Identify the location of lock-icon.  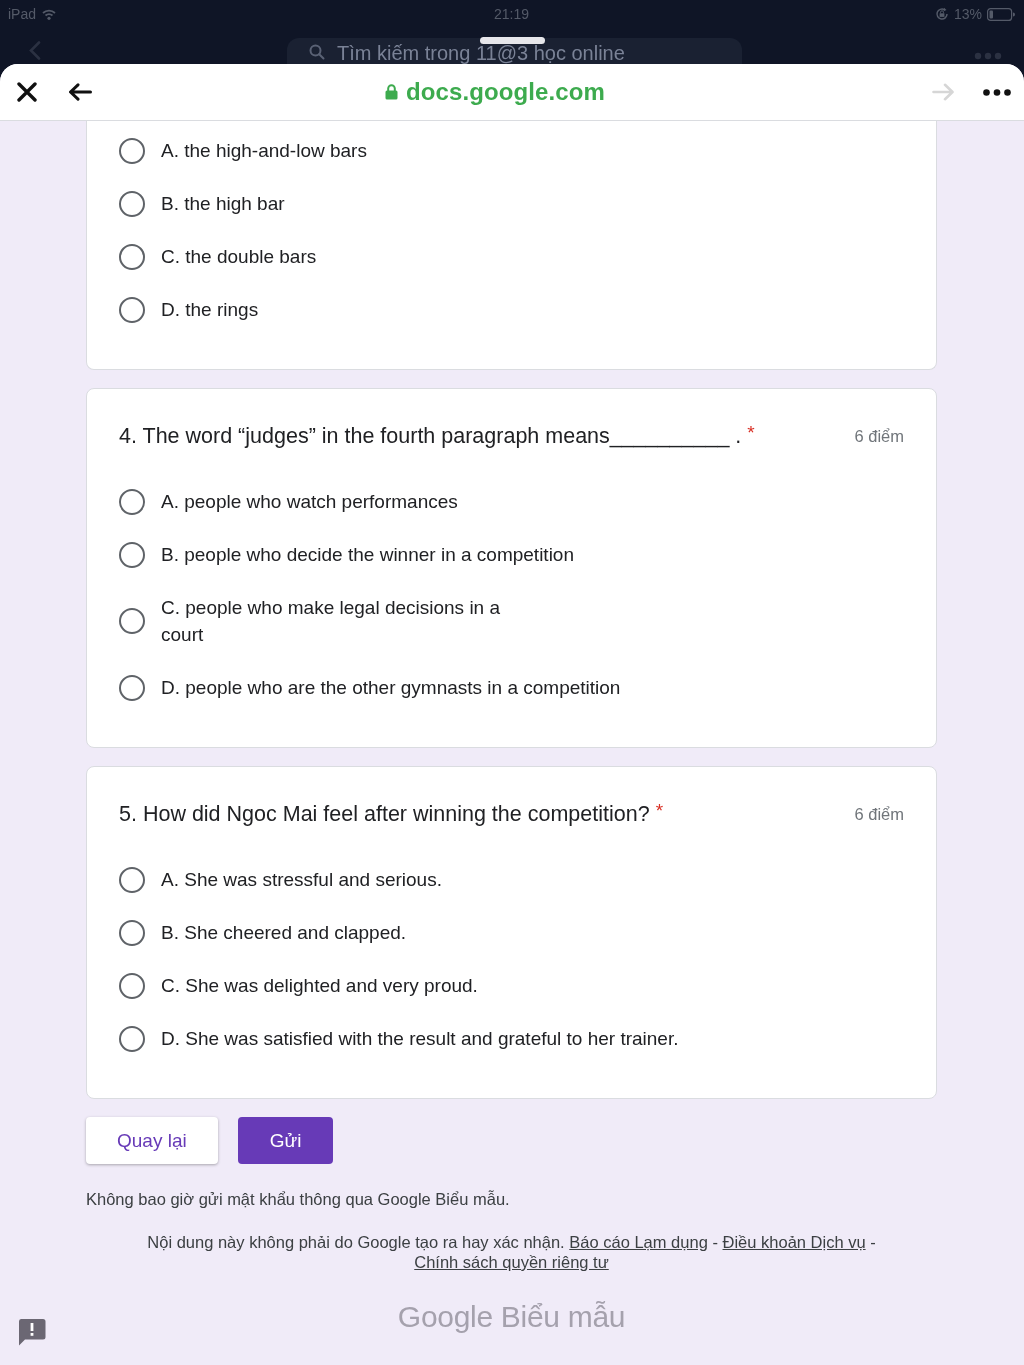
(392, 92).